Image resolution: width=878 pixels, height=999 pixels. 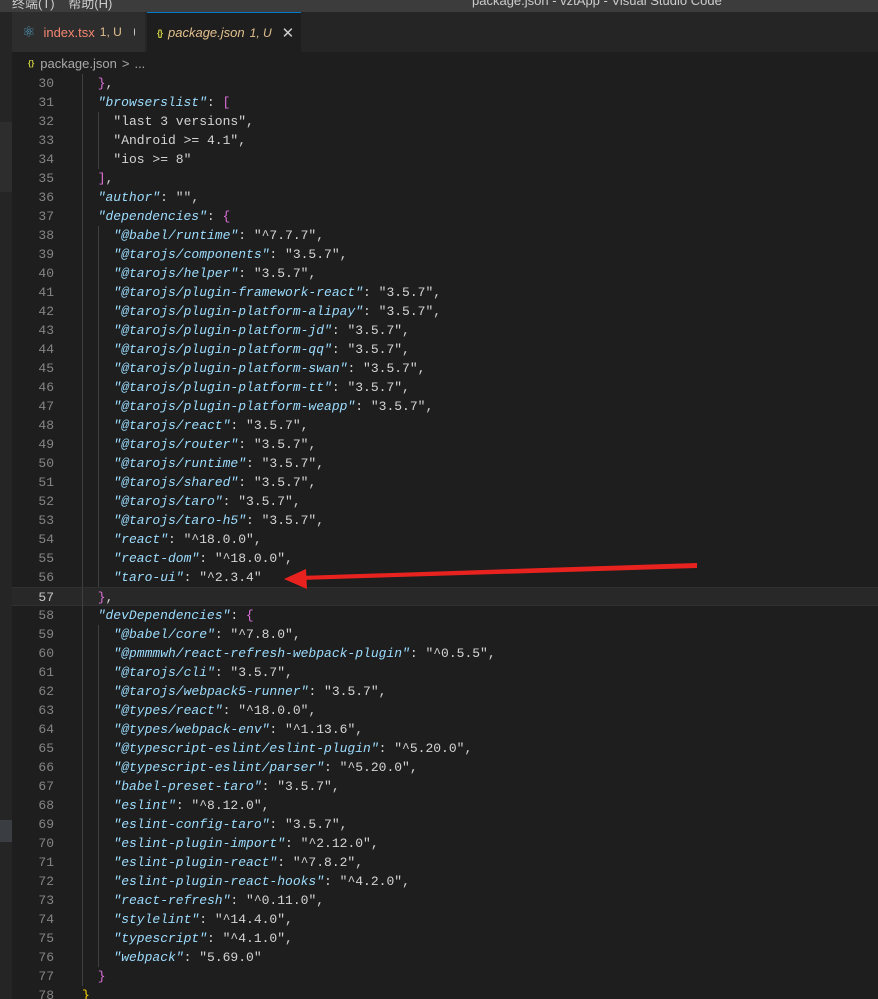 What do you see at coordinates (46, 254) in the screenshot?
I see `line-number: 39` at bounding box center [46, 254].